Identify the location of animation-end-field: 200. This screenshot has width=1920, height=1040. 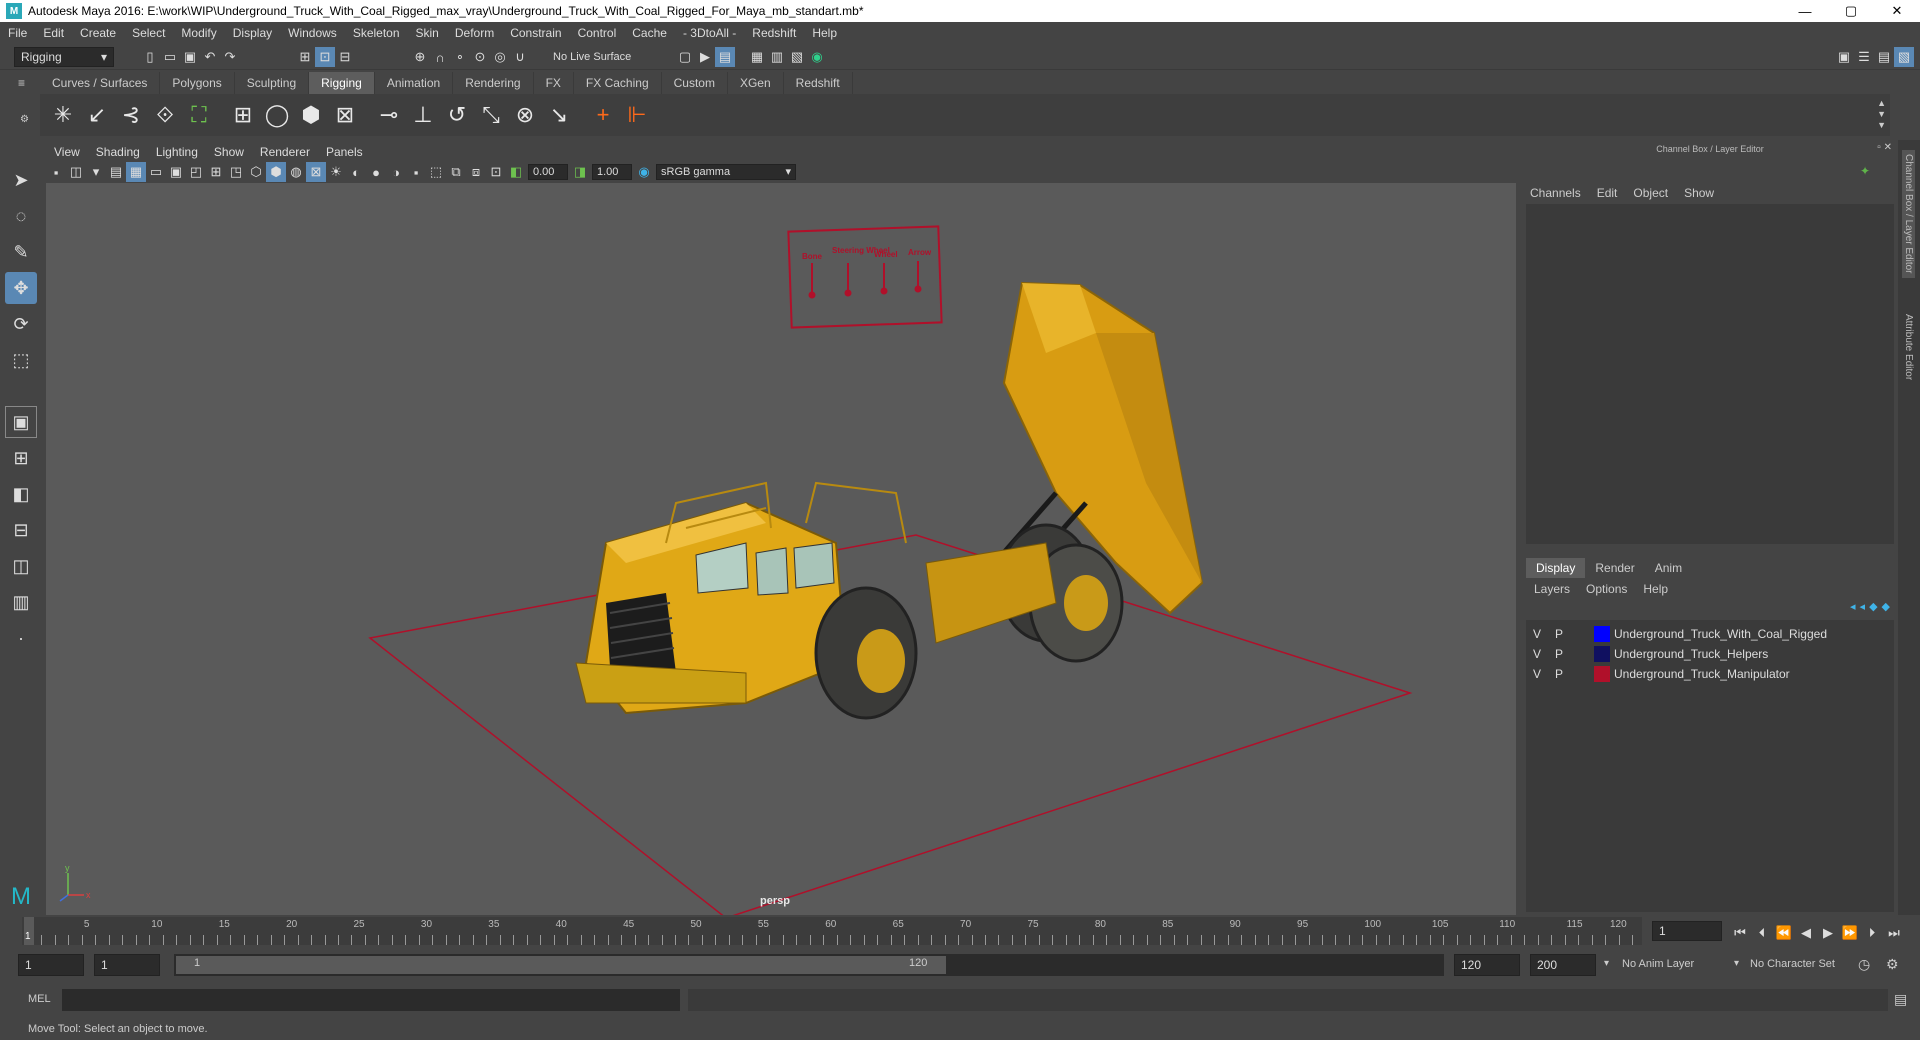
(1563, 965).